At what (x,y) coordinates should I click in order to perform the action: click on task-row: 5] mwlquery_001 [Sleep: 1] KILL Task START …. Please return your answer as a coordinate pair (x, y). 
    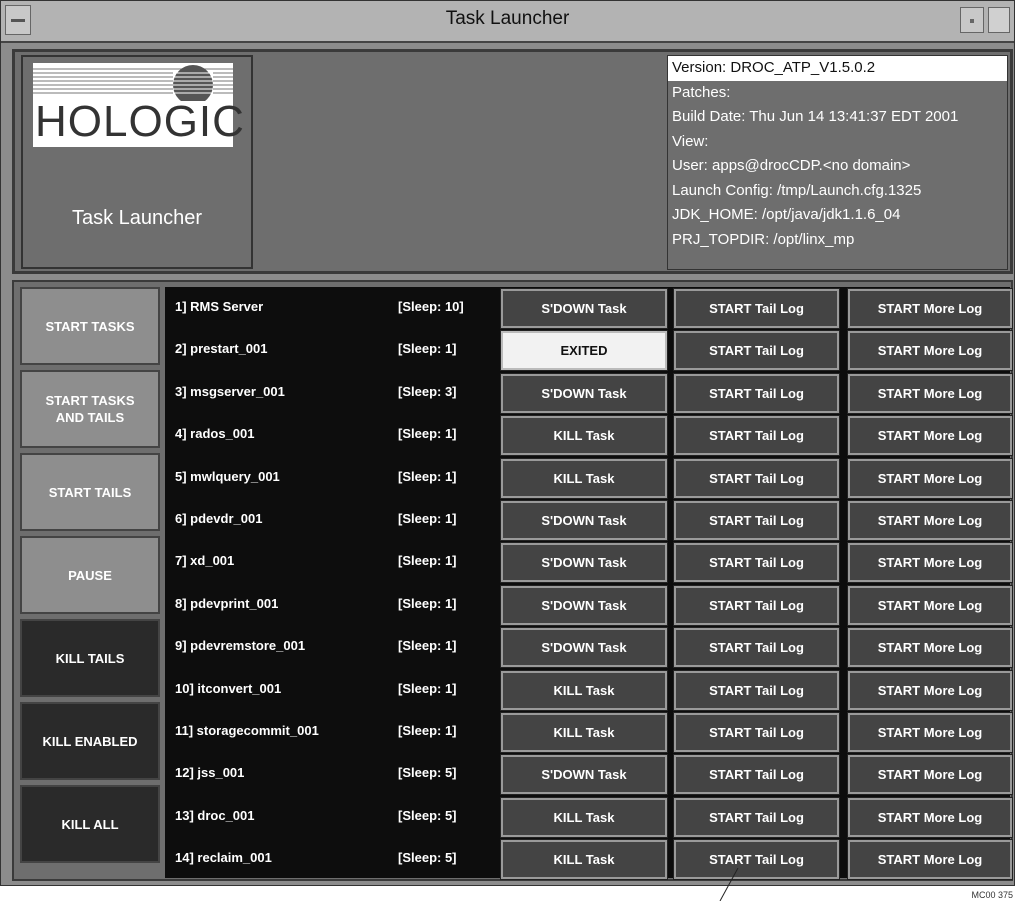
    Looking at the image, I should click on (589, 479).